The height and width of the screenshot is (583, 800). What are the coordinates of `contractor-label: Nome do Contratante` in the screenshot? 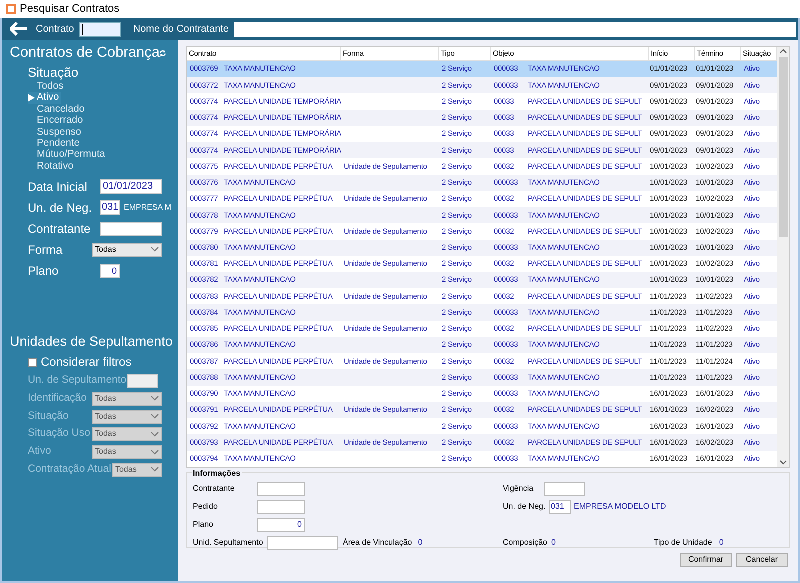 It's located at (181, 29).